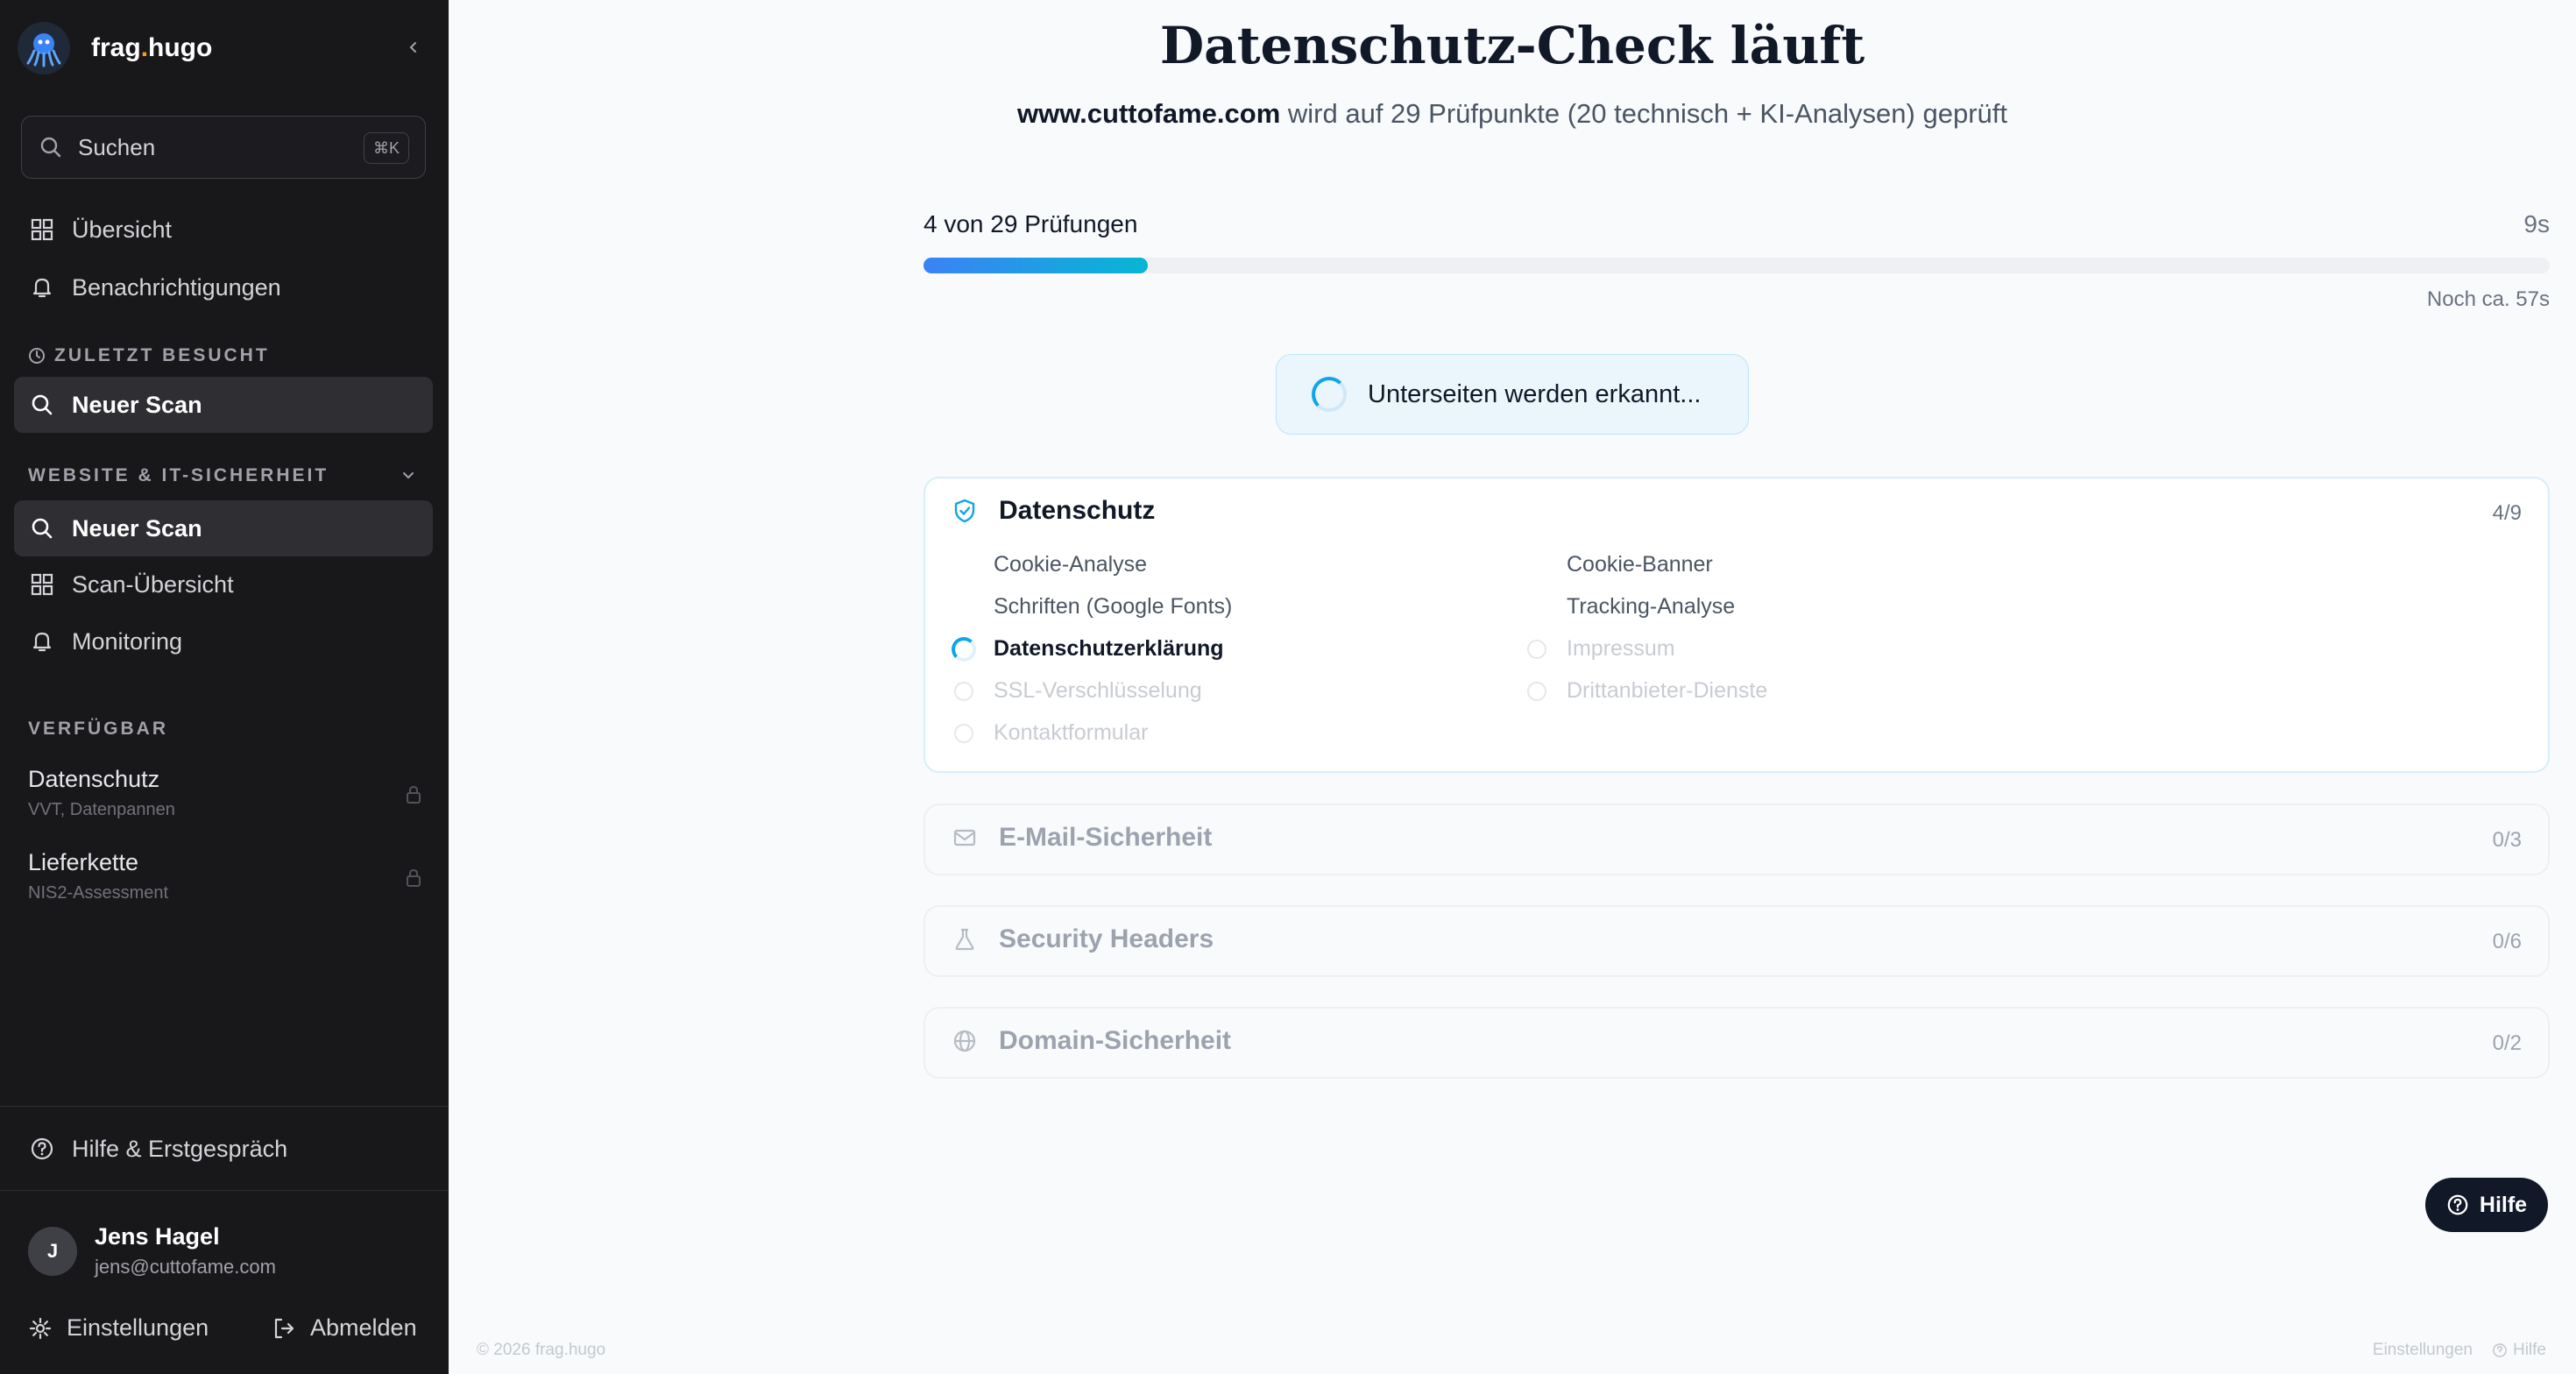 The height and width of the screenshot is (1374, 2576). Describe the element at coordinates (2503, 1204) in the screenshot. I see `help-button-label: Hilfe` at that location.